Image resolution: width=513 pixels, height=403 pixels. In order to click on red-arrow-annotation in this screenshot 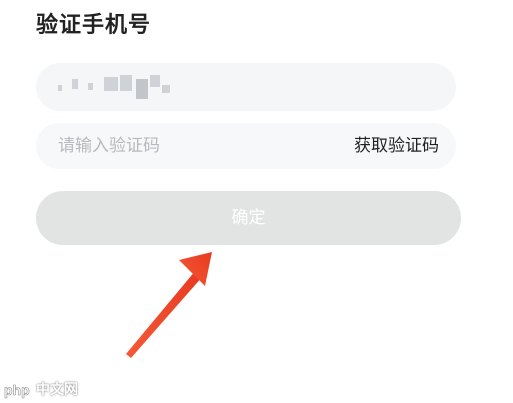, I will do `click(169, 305)`.